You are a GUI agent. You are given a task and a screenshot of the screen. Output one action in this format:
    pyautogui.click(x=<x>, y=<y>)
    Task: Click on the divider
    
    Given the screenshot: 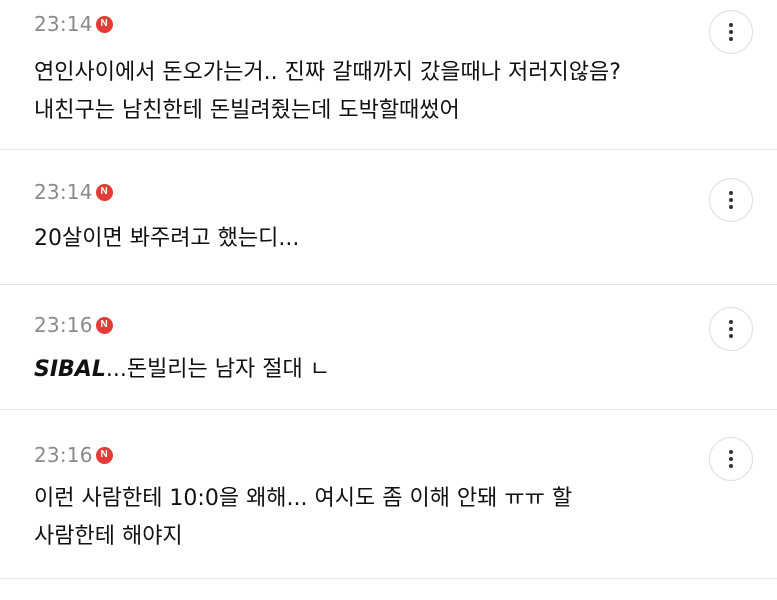 What is the action you would take?
    pyautogui.click(x=388, y=578)
    